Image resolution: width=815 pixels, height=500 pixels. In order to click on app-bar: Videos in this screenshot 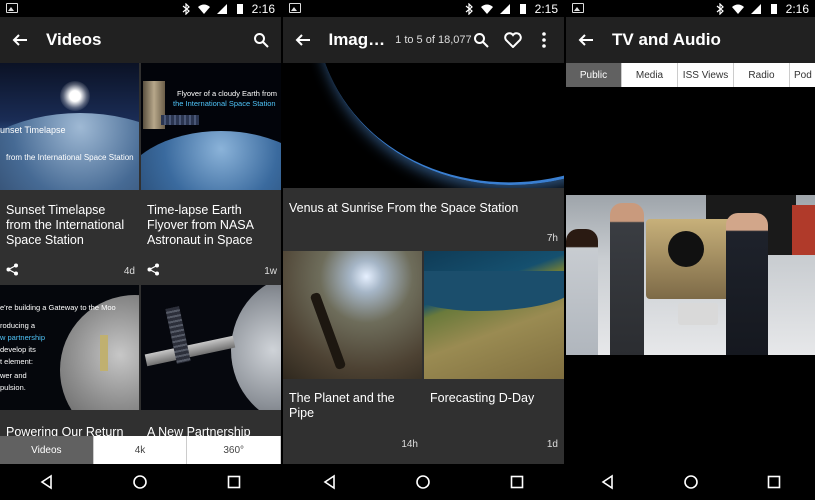, I will do `click(140, 40)`.